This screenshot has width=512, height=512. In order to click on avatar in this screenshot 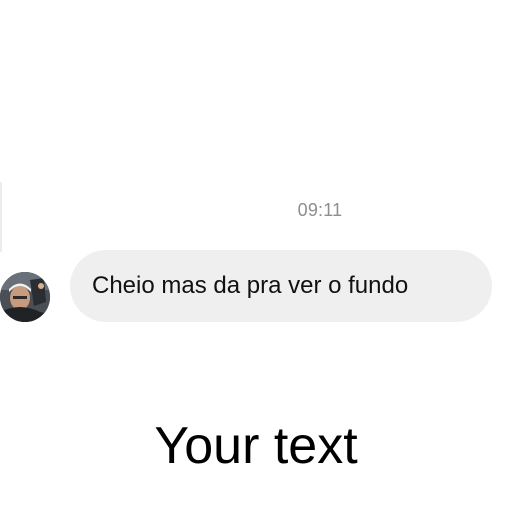, I will do `click(25, 297)`.